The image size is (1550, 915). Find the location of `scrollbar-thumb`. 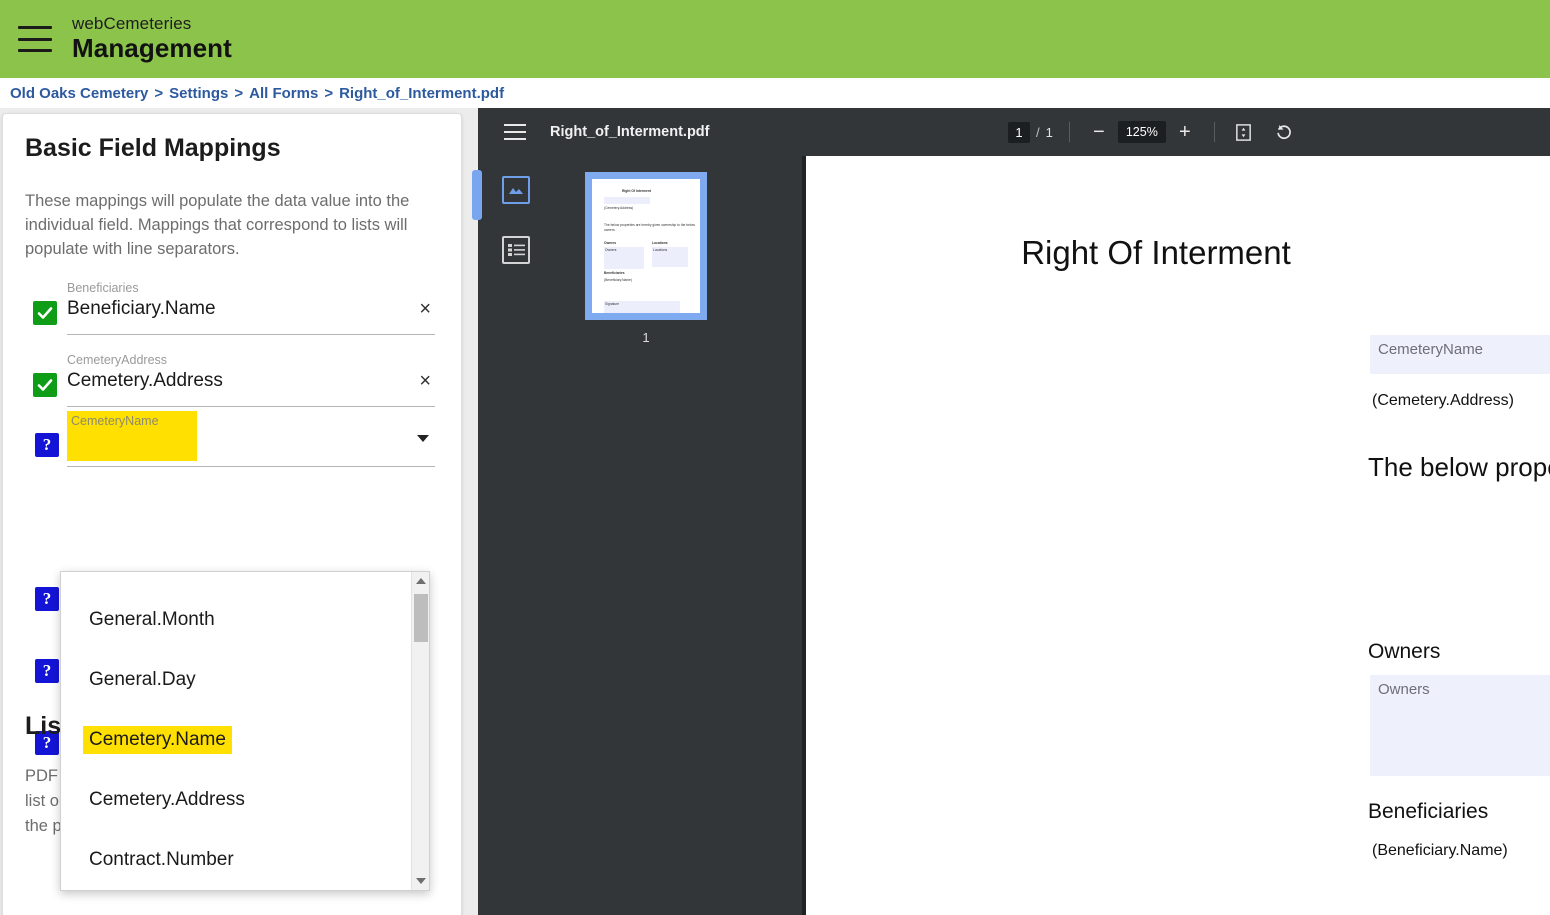

scrollbar-thumb is located at coordinates (421, 618).